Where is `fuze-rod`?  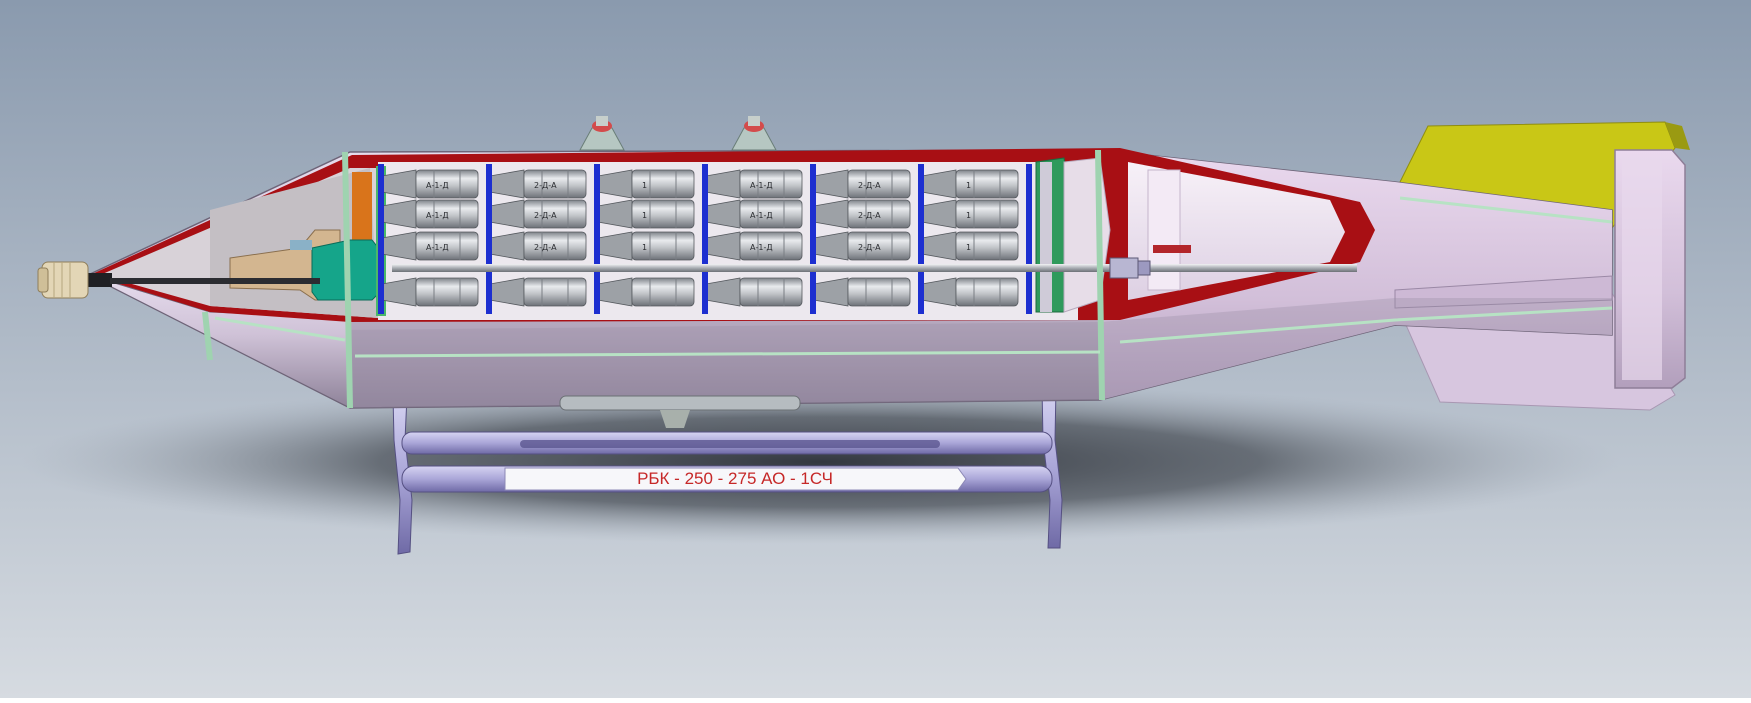 fuze-rod is located at coordinates (215, 281).